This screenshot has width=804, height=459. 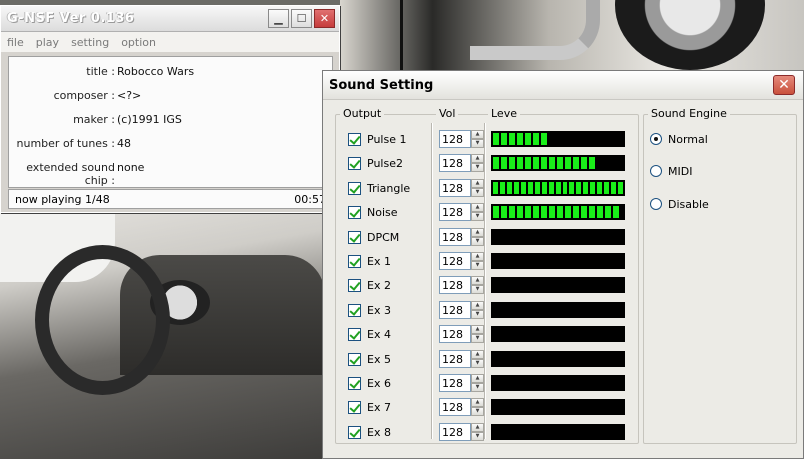 I want to click on minimize-icon: ▁, so click(x=278, y=18).